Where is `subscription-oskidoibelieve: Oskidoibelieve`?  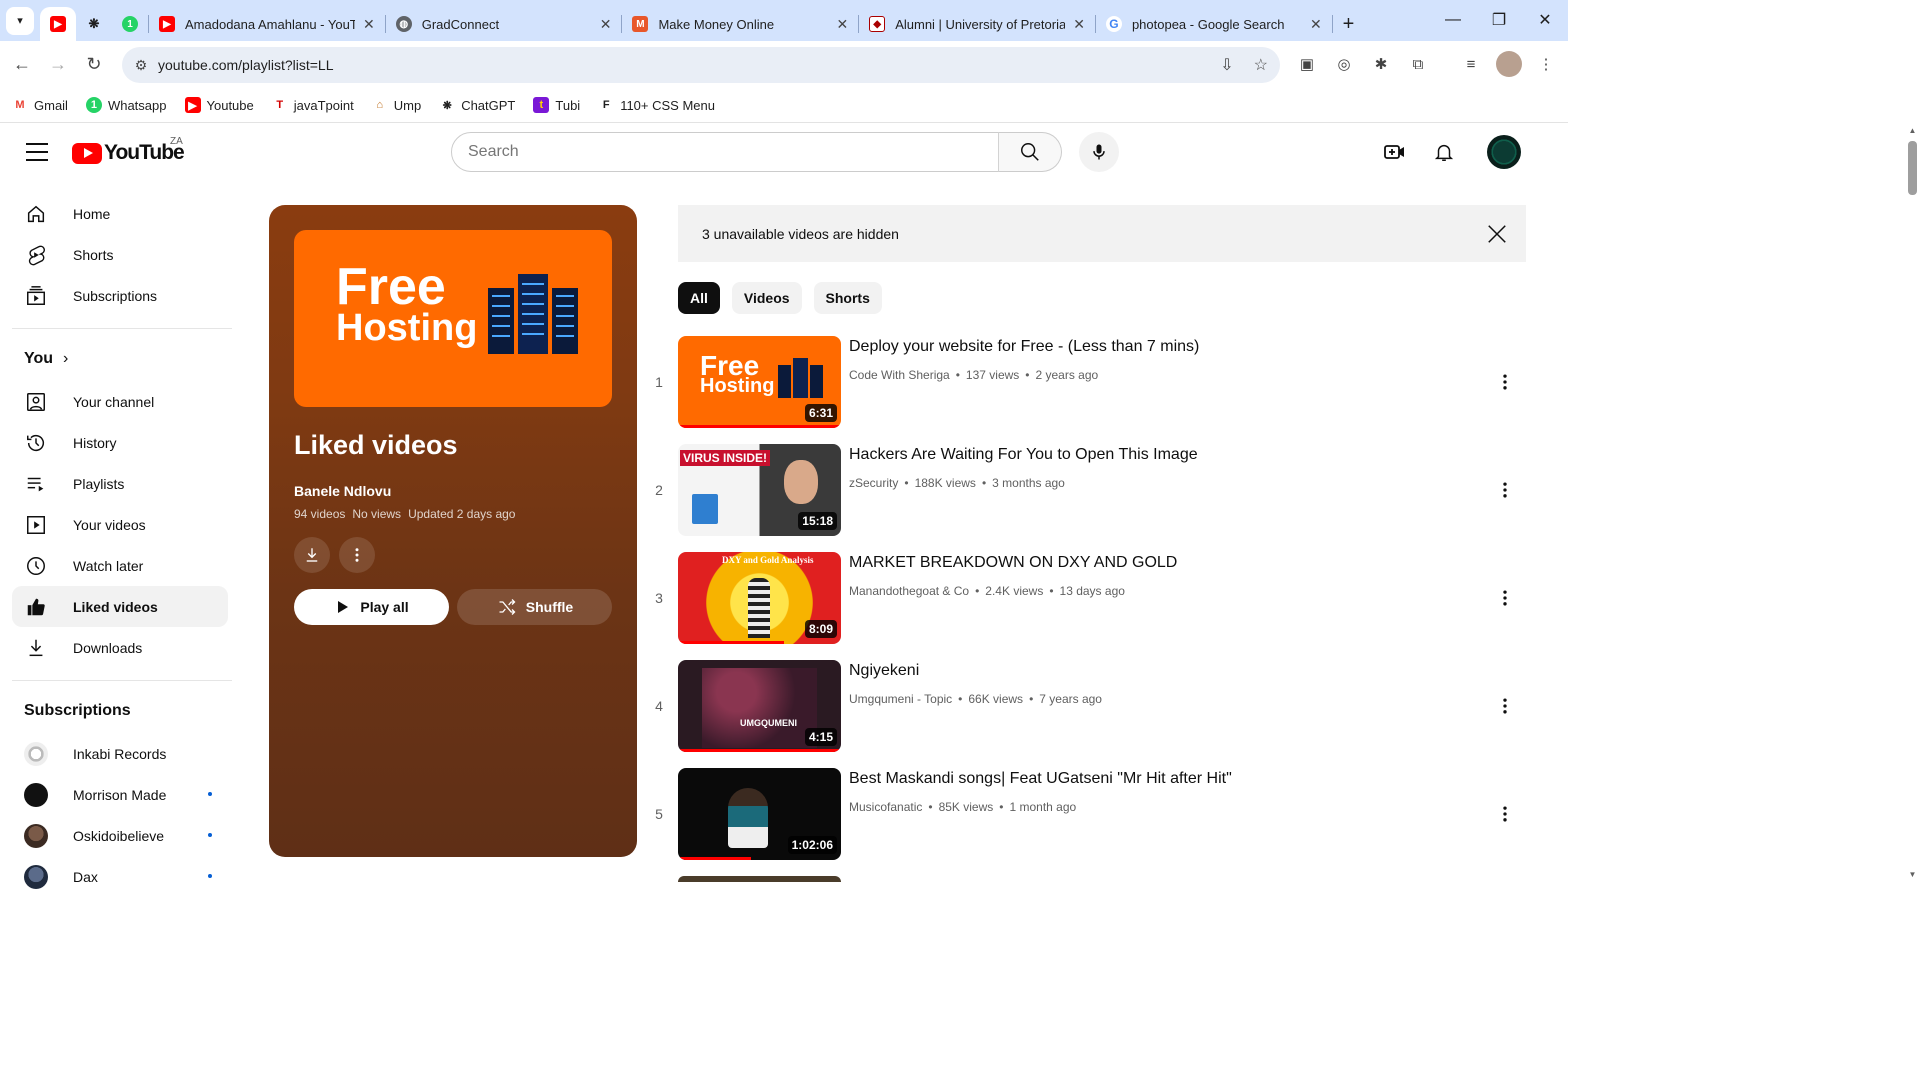 subscription-oskidoibelieve: Oskidoibelieve is located at coordinates (120, 835).